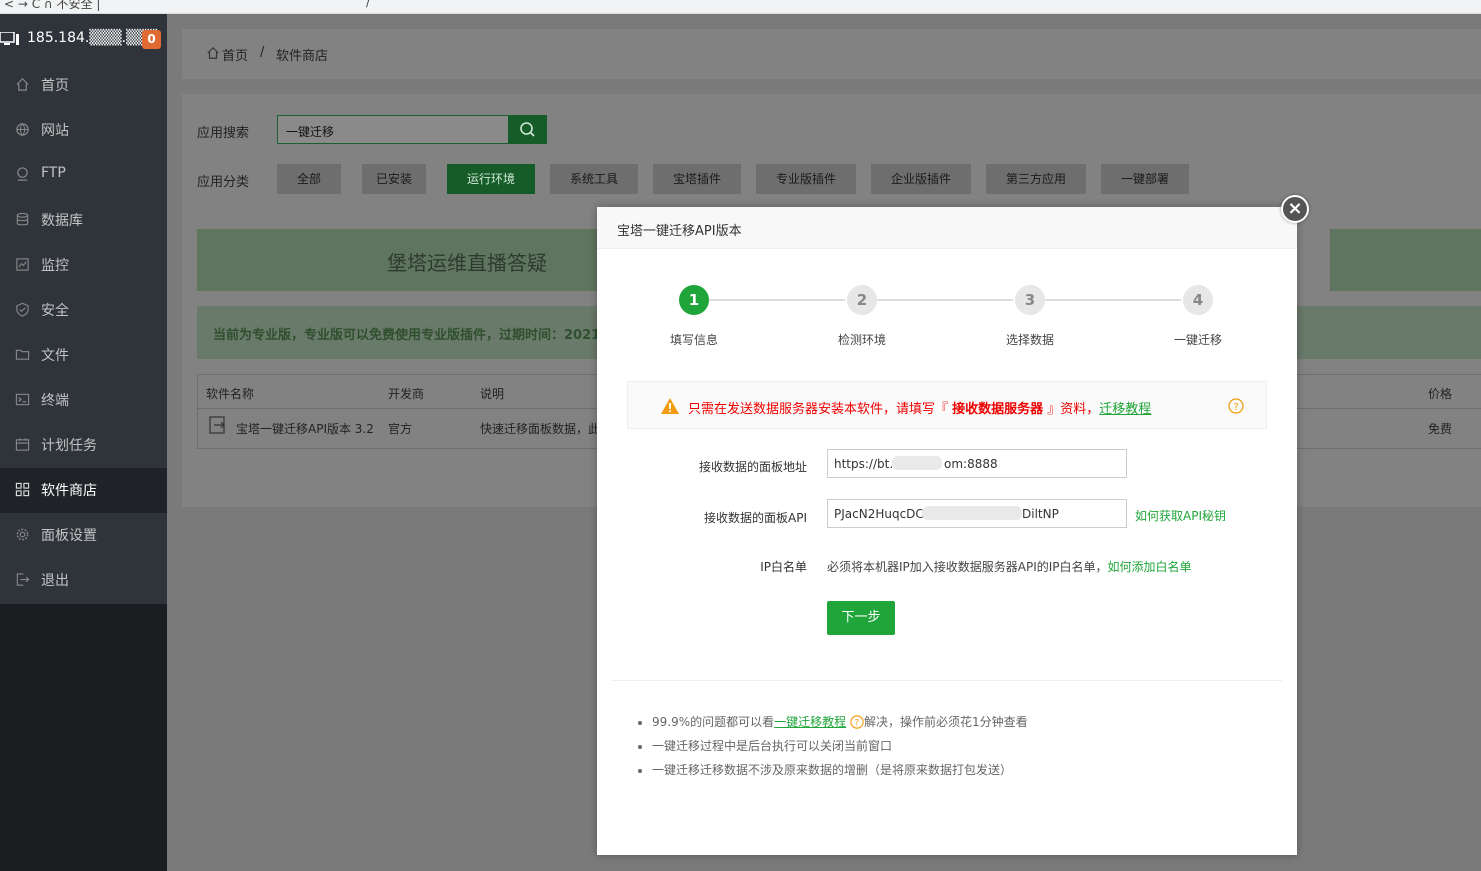 The image size is (1481, 871). I want to click on migration-tutorial-link: 迁移教程, so click(1125, 409).